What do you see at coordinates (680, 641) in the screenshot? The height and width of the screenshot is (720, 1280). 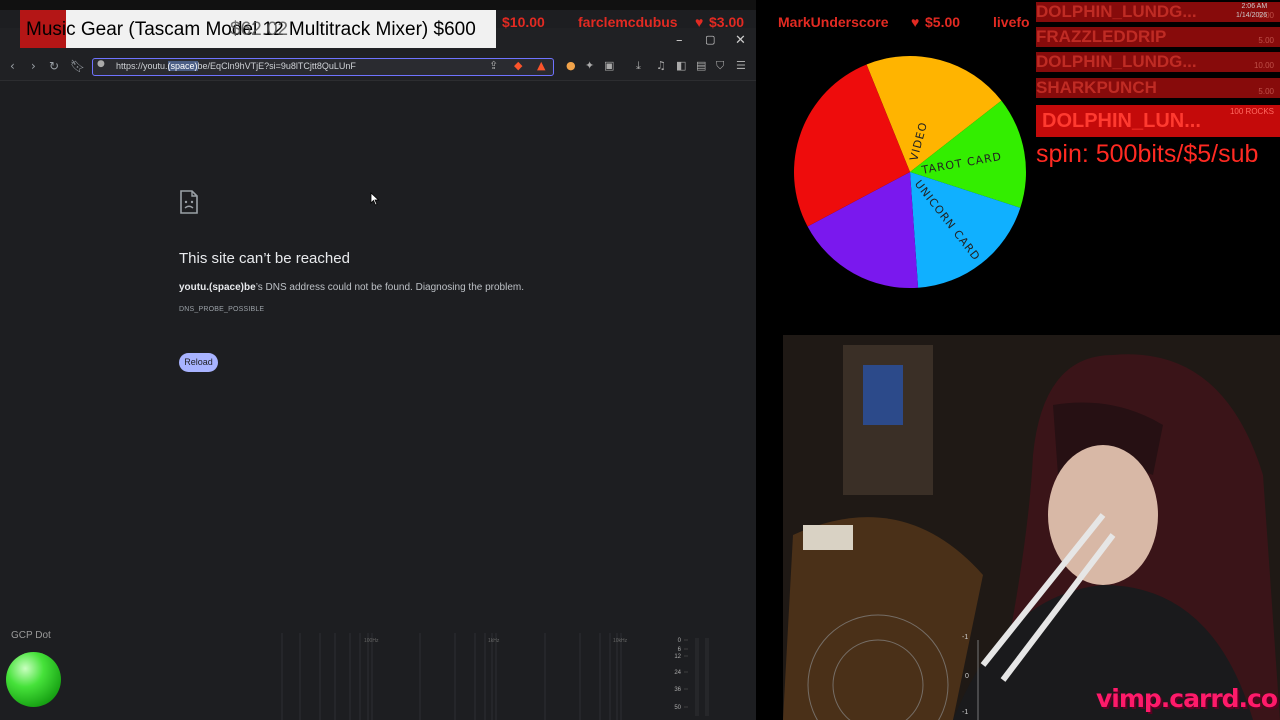 I see `meter-label: 0` at bounding box center [680, 641].